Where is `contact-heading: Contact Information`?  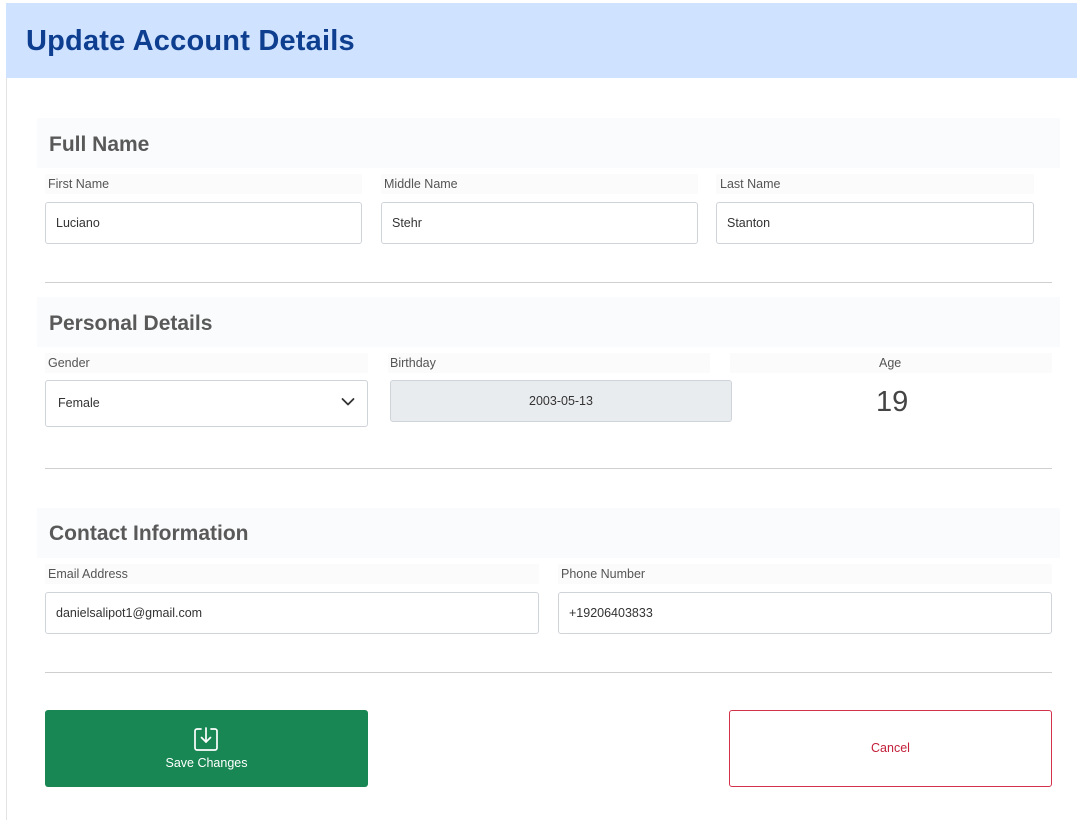 contact-heading: Contact Information is located at coordinates (149, 533).